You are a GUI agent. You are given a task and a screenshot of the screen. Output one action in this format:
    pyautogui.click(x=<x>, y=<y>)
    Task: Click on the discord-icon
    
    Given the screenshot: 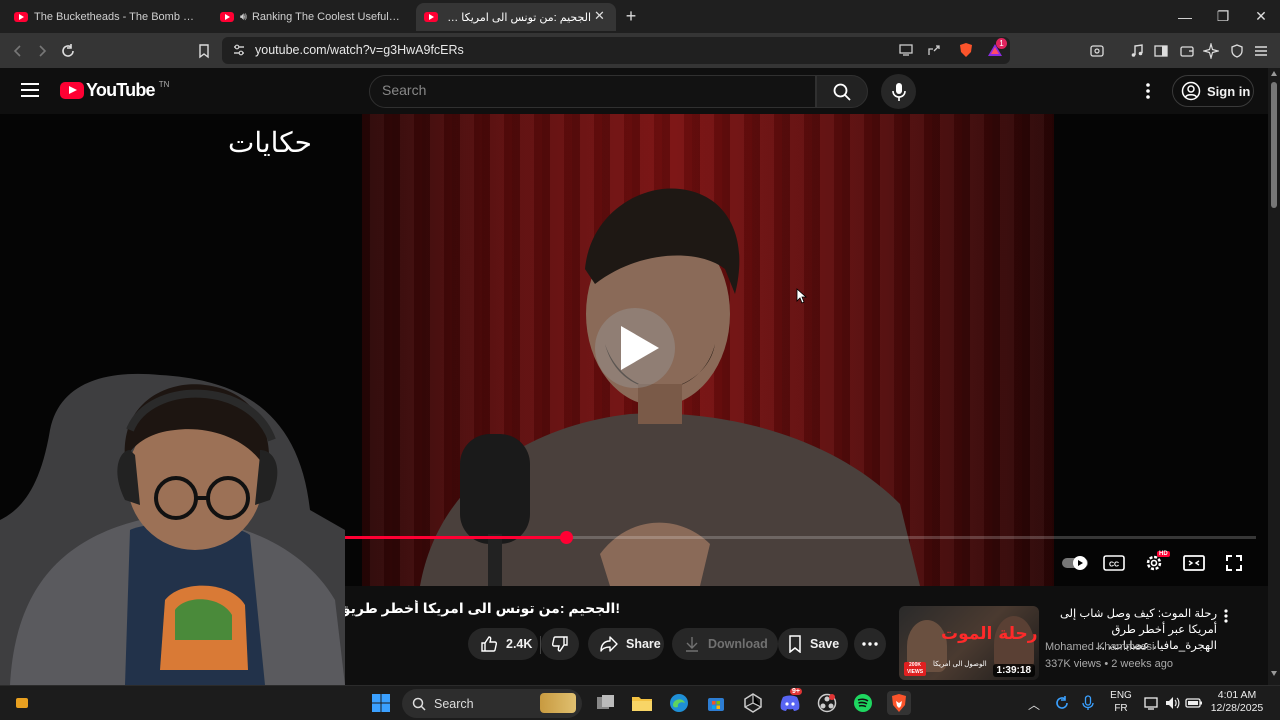 What is the action you would take?
    pyautogui.click(x=790, y=703)
    